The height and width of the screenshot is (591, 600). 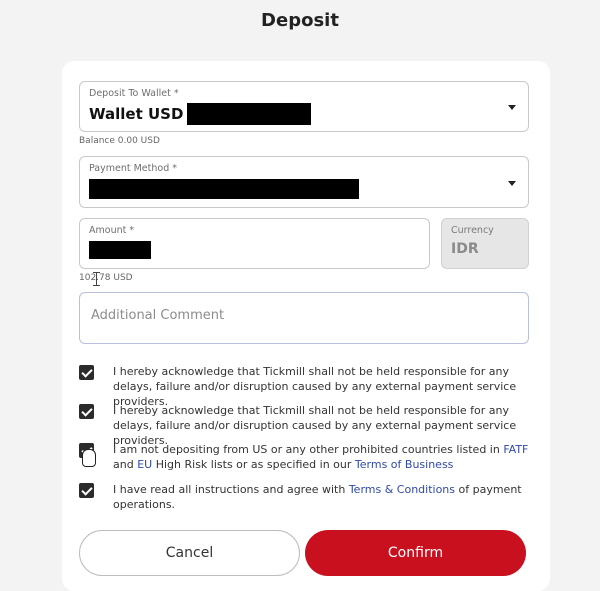 I want to click on amount-converted: 102.78 USD, so click(x=106, y=278).